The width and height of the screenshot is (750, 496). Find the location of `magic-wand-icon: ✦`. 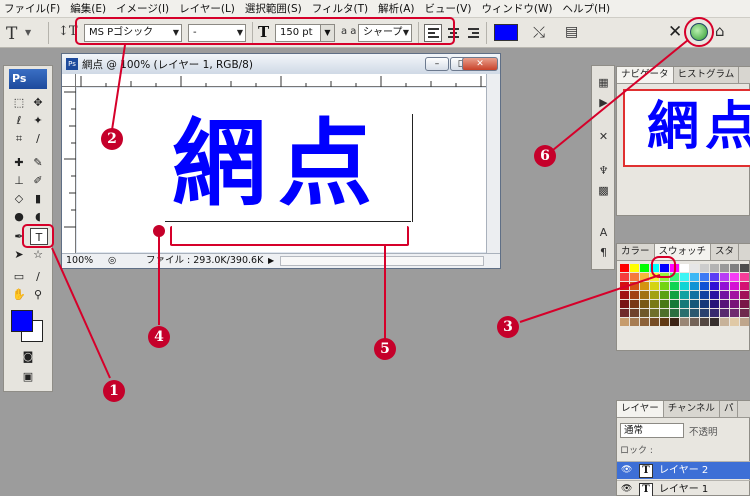

magic-wand-icon: ✦ is located at coordinates (38, 120).